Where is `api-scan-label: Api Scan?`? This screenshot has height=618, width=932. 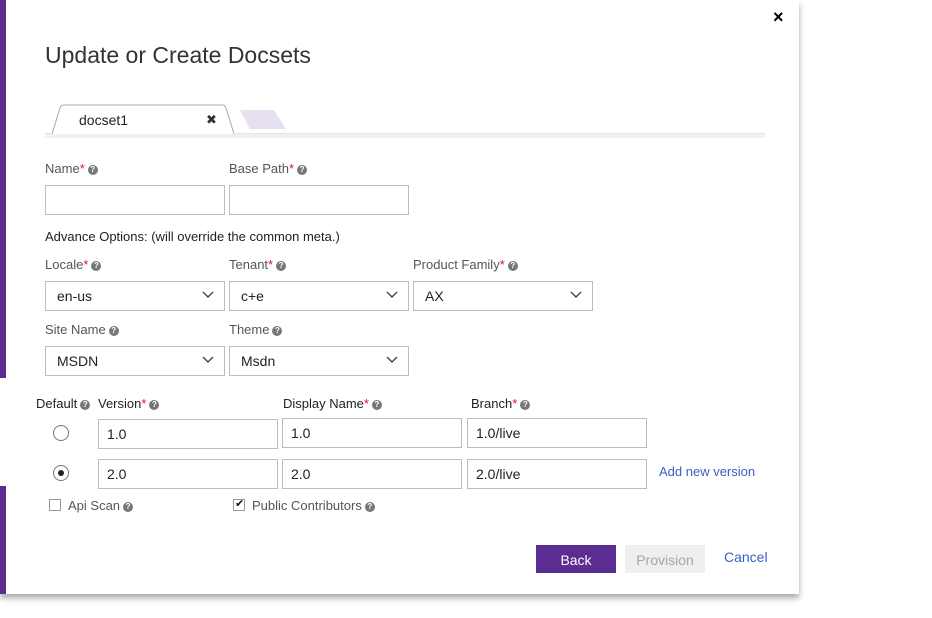 api-scan-label: Api Scan? is located at coordinates (101, 505).